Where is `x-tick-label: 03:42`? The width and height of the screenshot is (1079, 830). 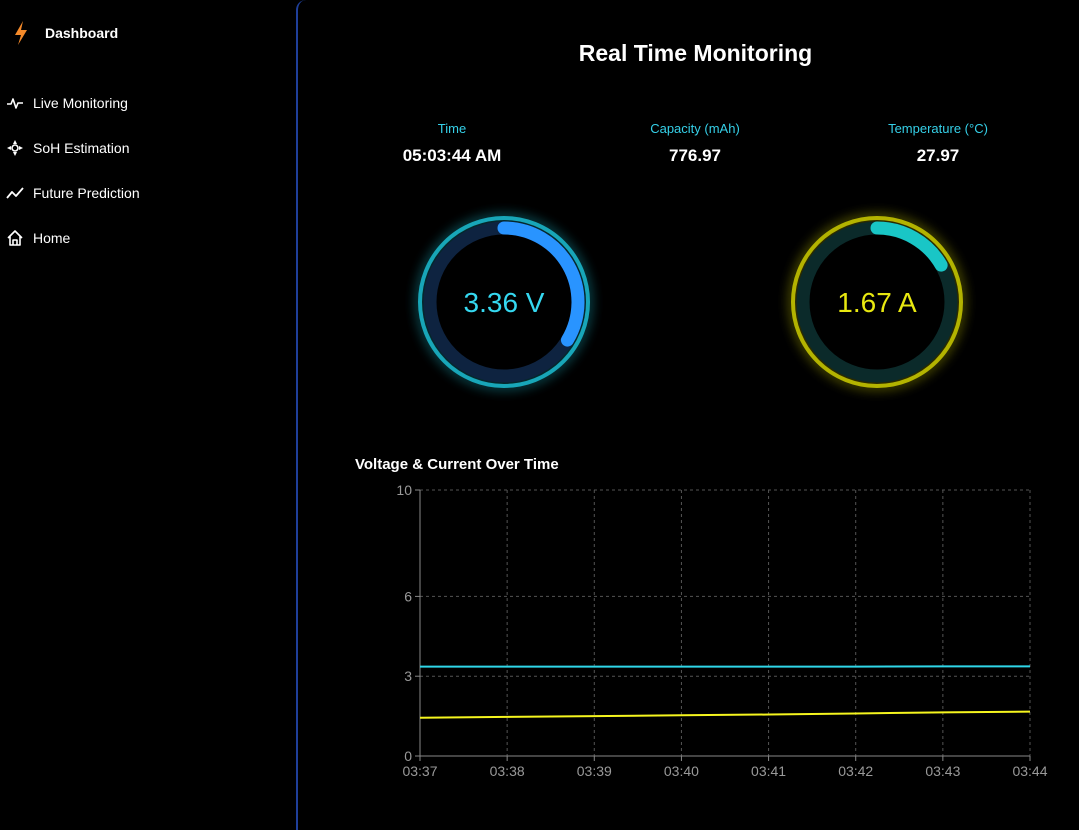 x-tick-label: 03:42 is located at coordinates (855, 771).